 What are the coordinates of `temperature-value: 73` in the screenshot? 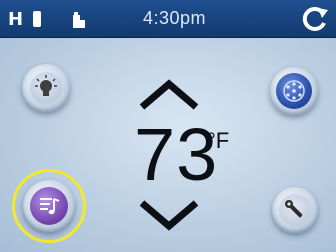 It's located at (176, 154).